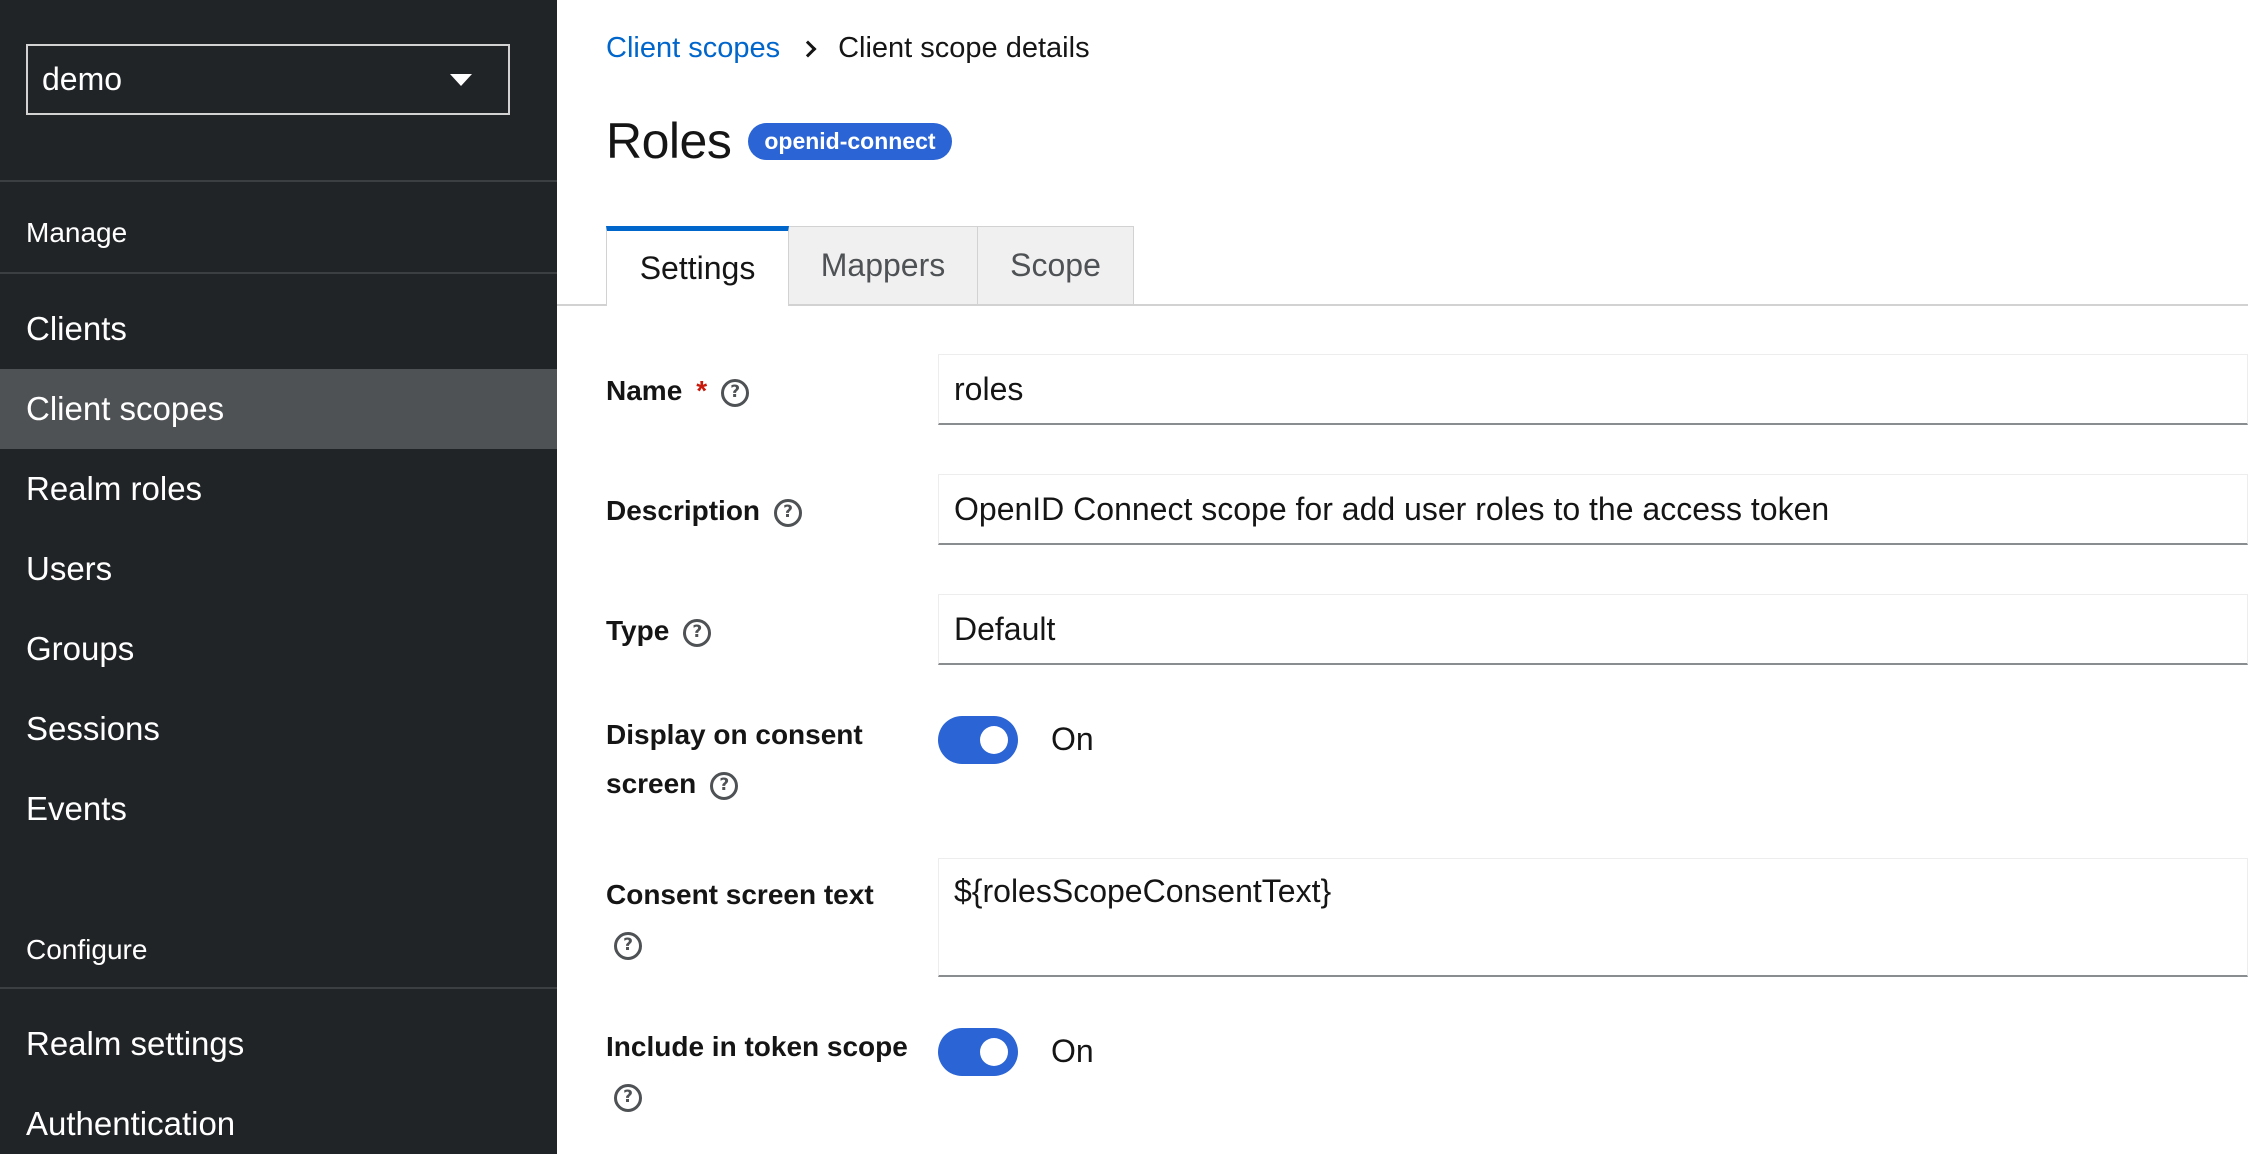 The width and height of the screenshot is (2248, 1154). Describe the element at coordinates (964, 48) in the screenshot. I see `breadcrumb-current: Client scope details` at that location.